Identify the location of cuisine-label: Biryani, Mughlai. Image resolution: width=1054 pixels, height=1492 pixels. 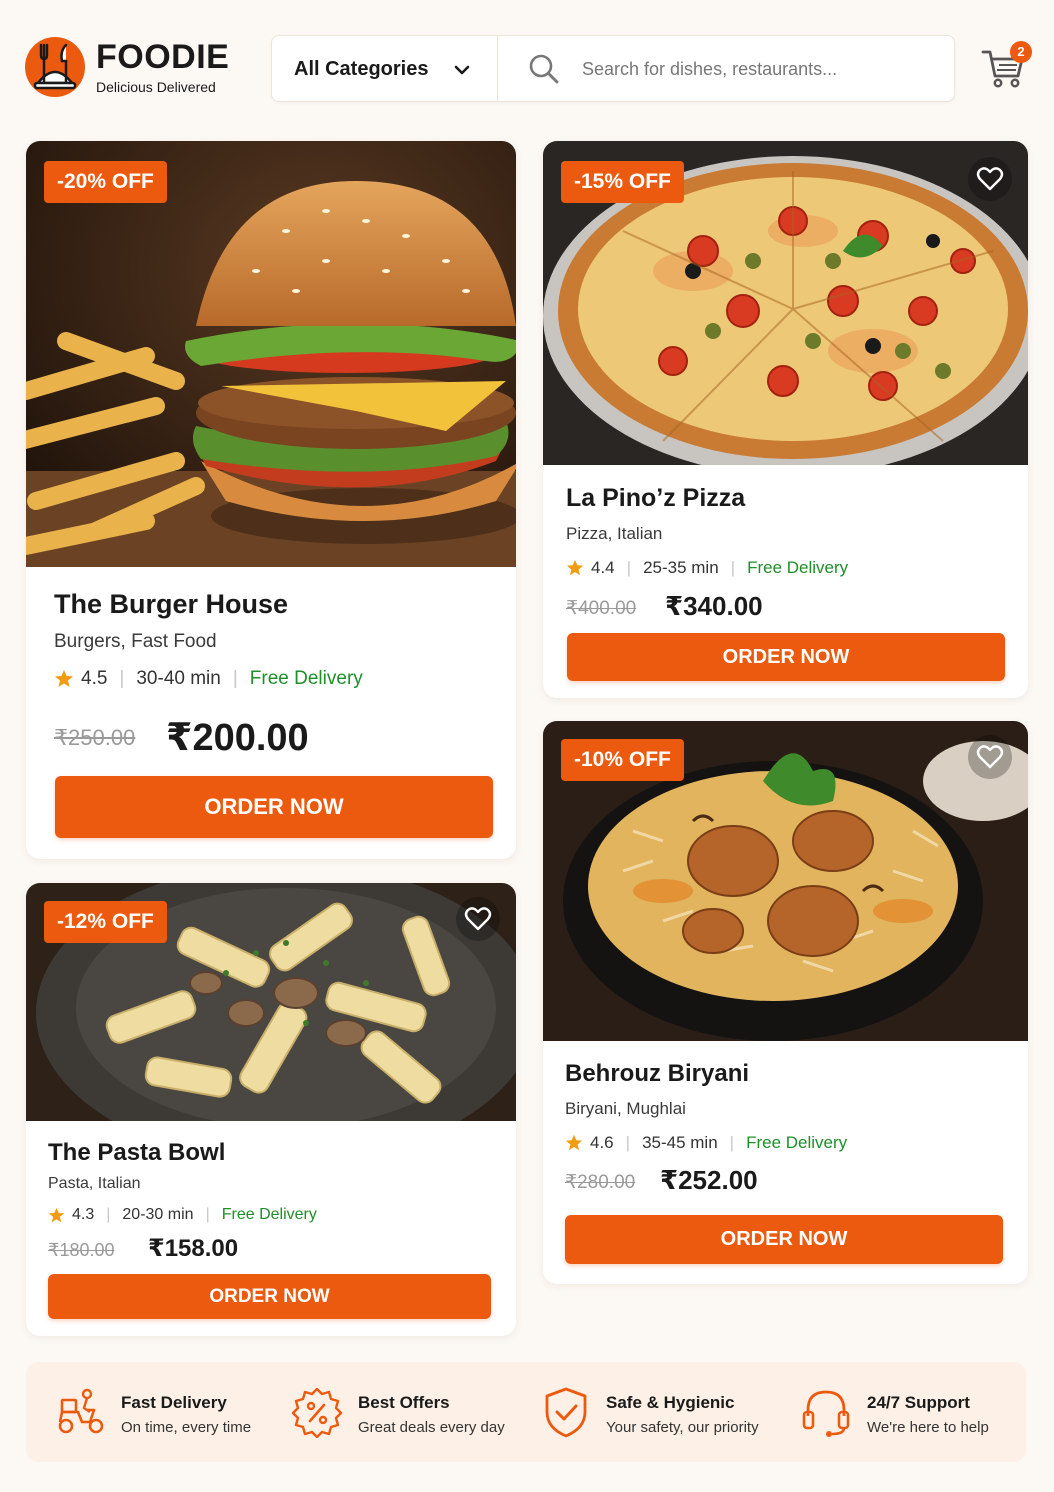
(625, 1108).